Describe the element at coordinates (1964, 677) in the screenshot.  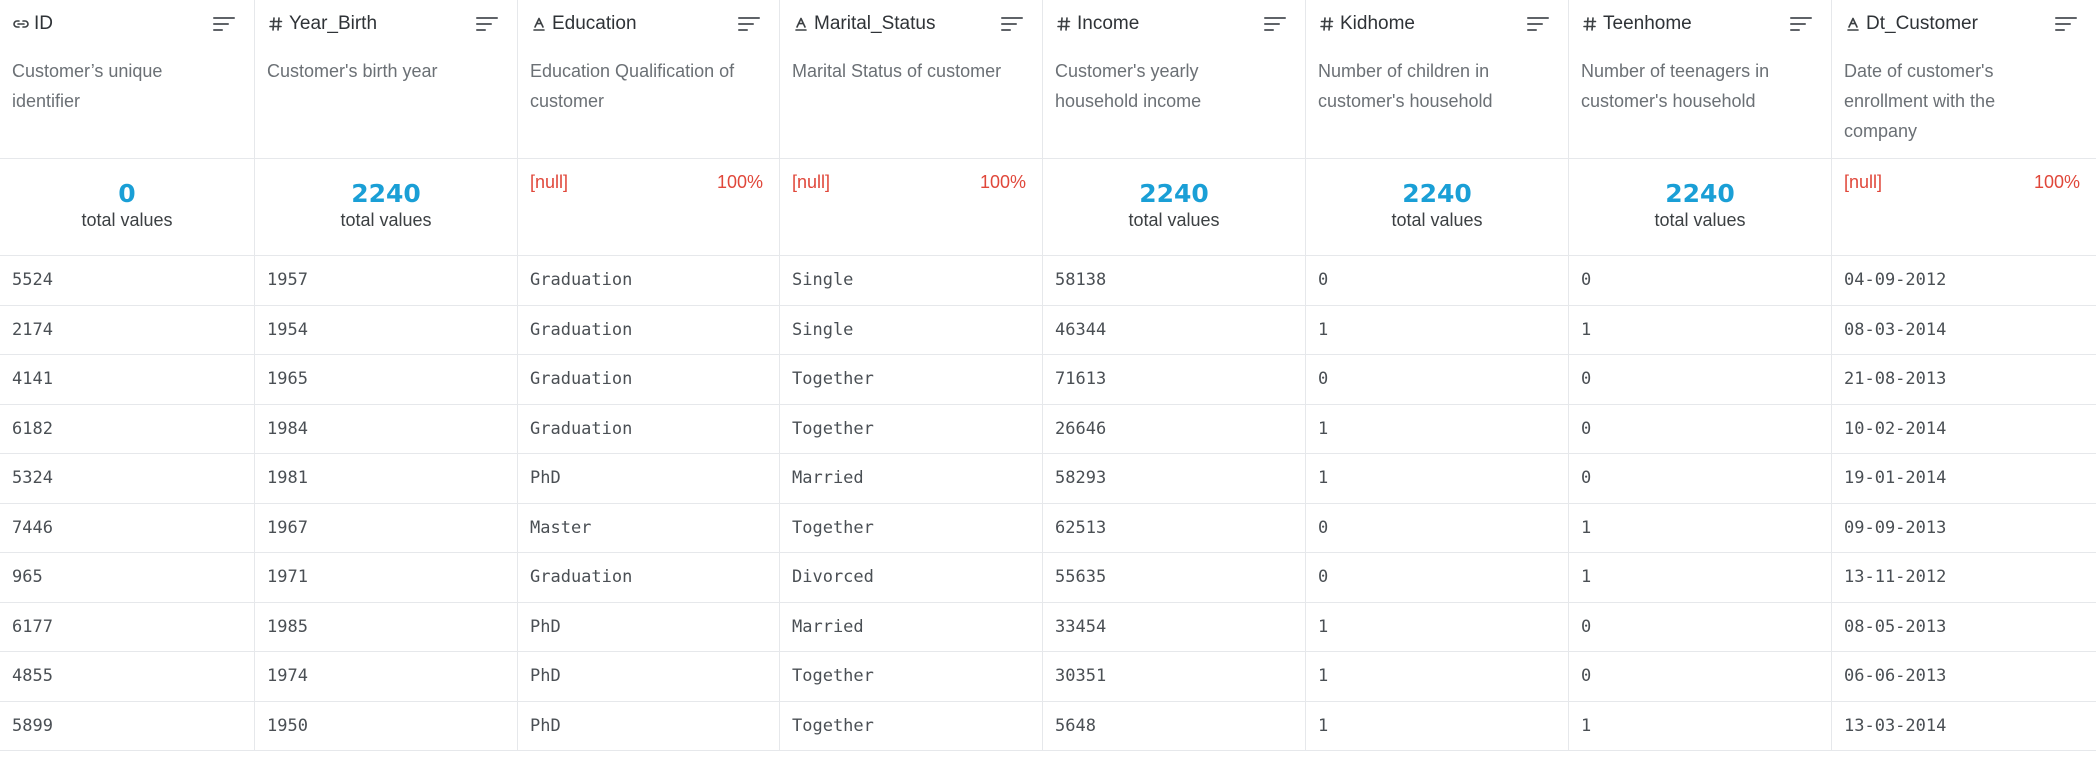
I see `table-cell: 06-06-2013` at that location.